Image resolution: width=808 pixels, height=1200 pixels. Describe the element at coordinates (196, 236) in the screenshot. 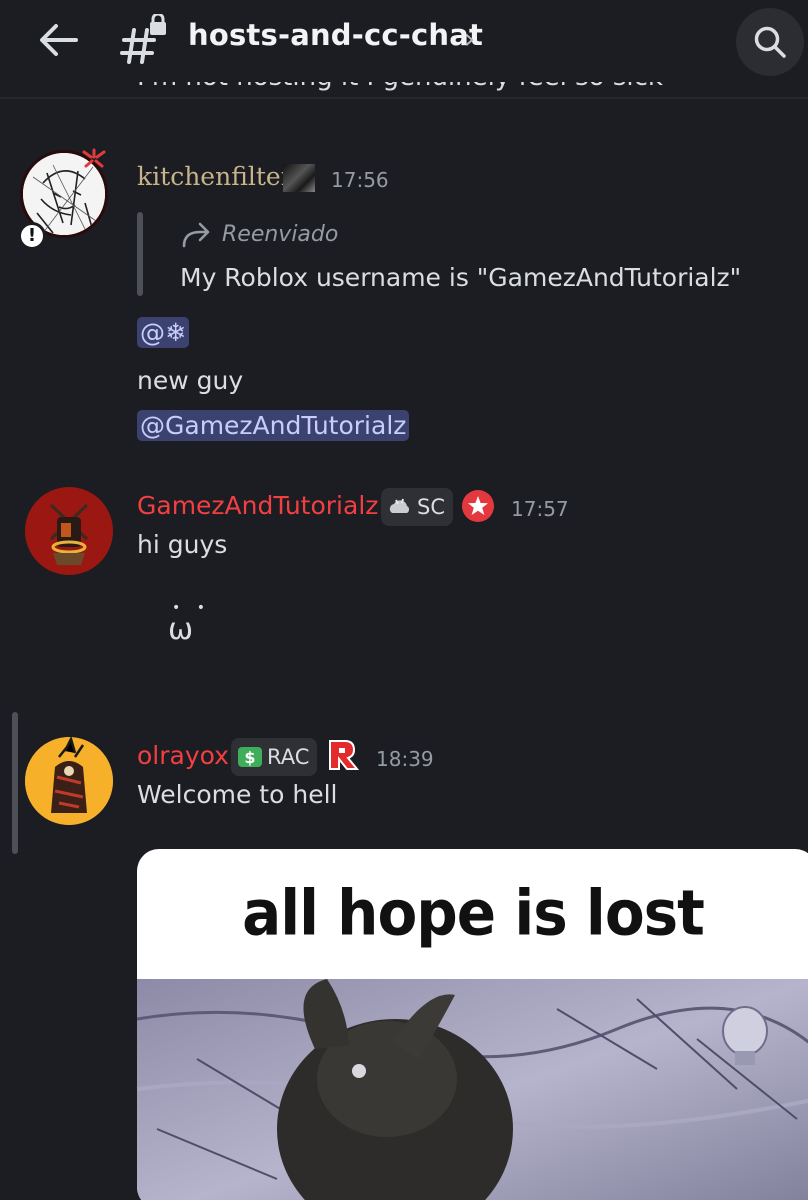

I see `forward-arrow-icon` at that location.